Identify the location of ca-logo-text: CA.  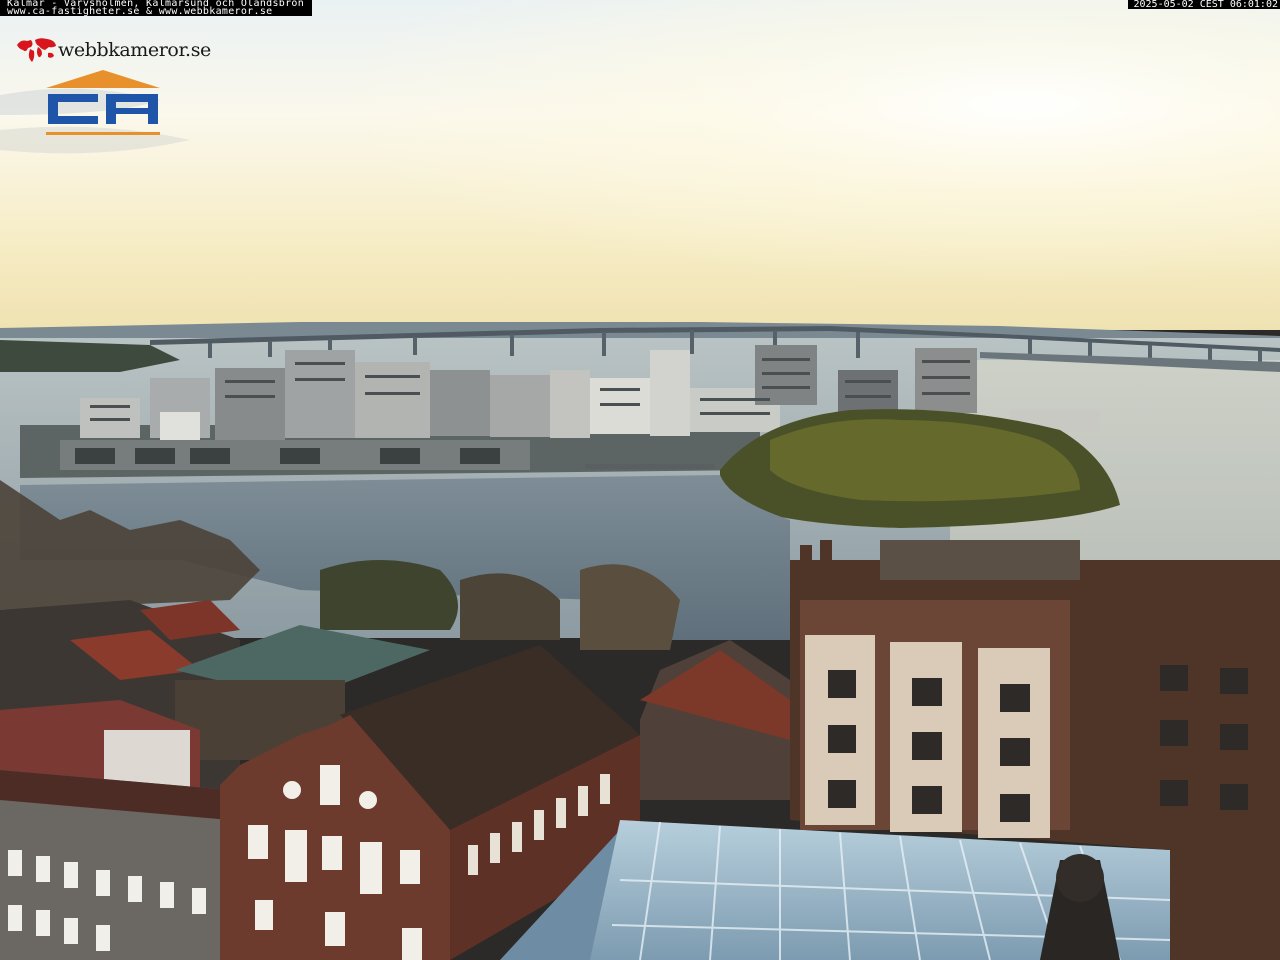
(103, 136).